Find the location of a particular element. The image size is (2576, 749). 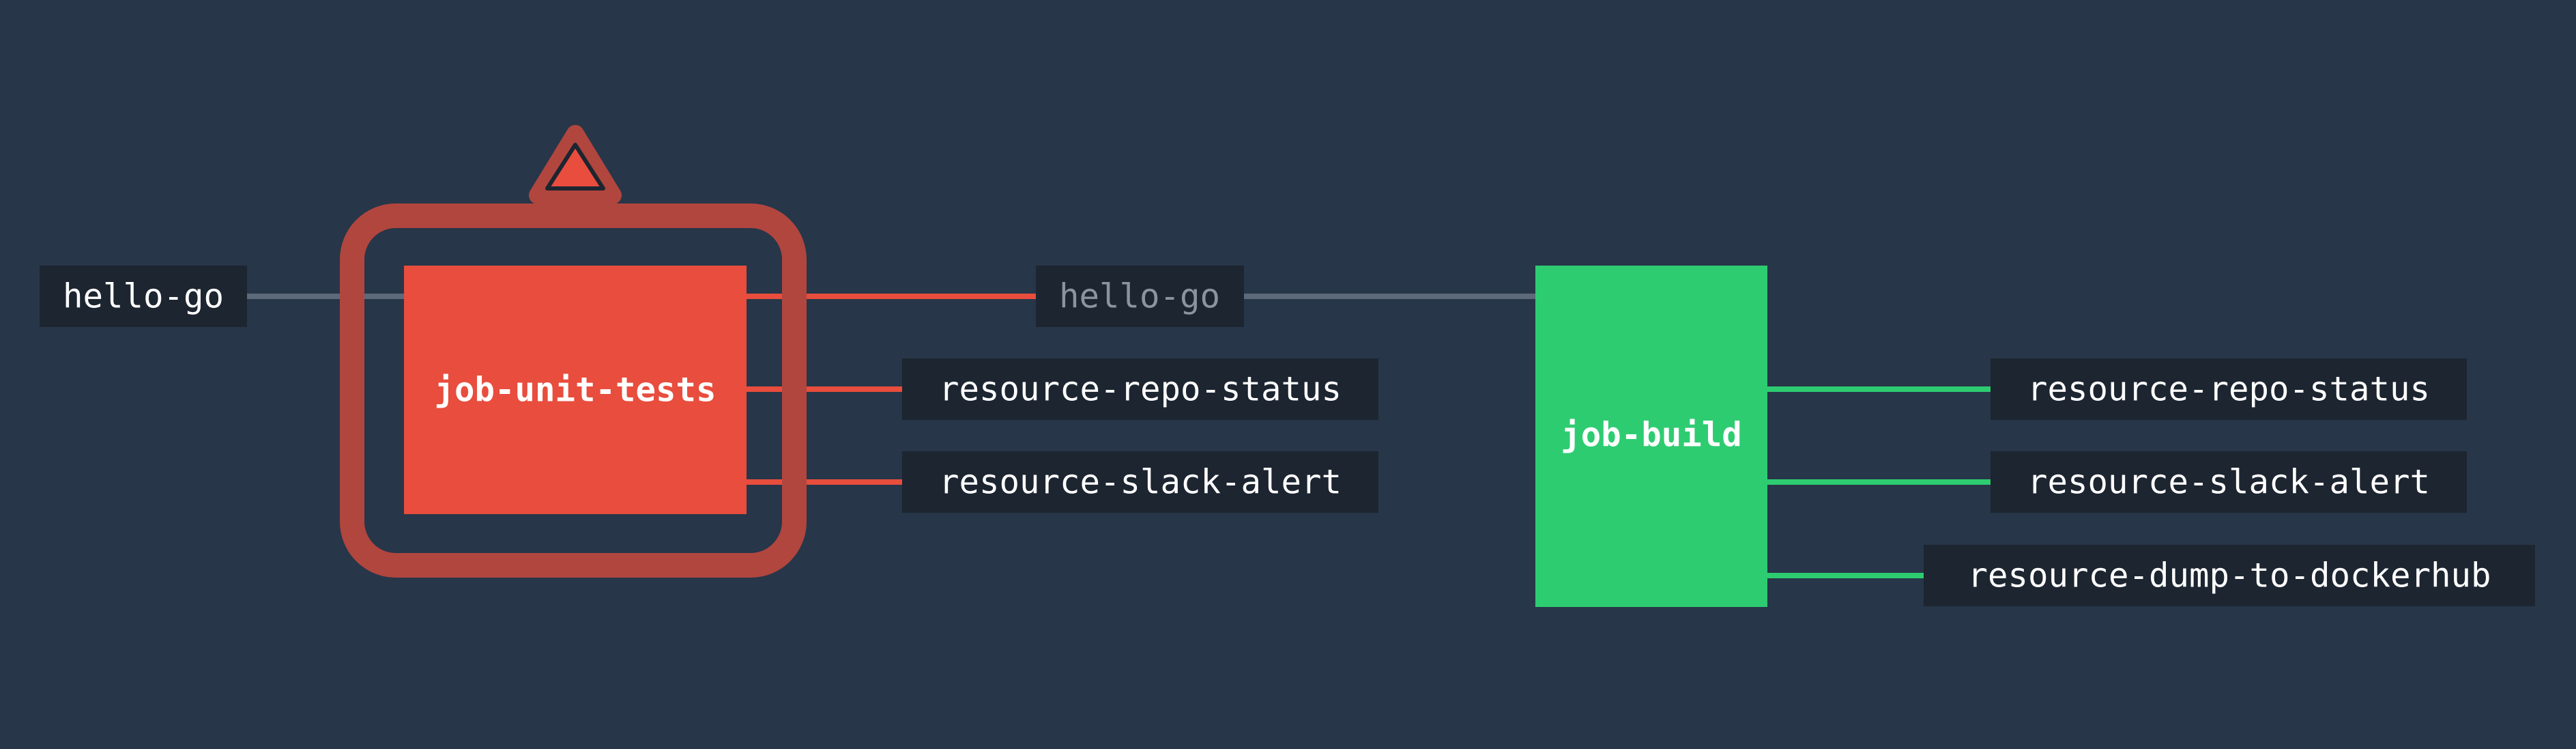

output-resource-repo-status-unit-tests: resource-repo-status is located at coordinates (1140, 389).